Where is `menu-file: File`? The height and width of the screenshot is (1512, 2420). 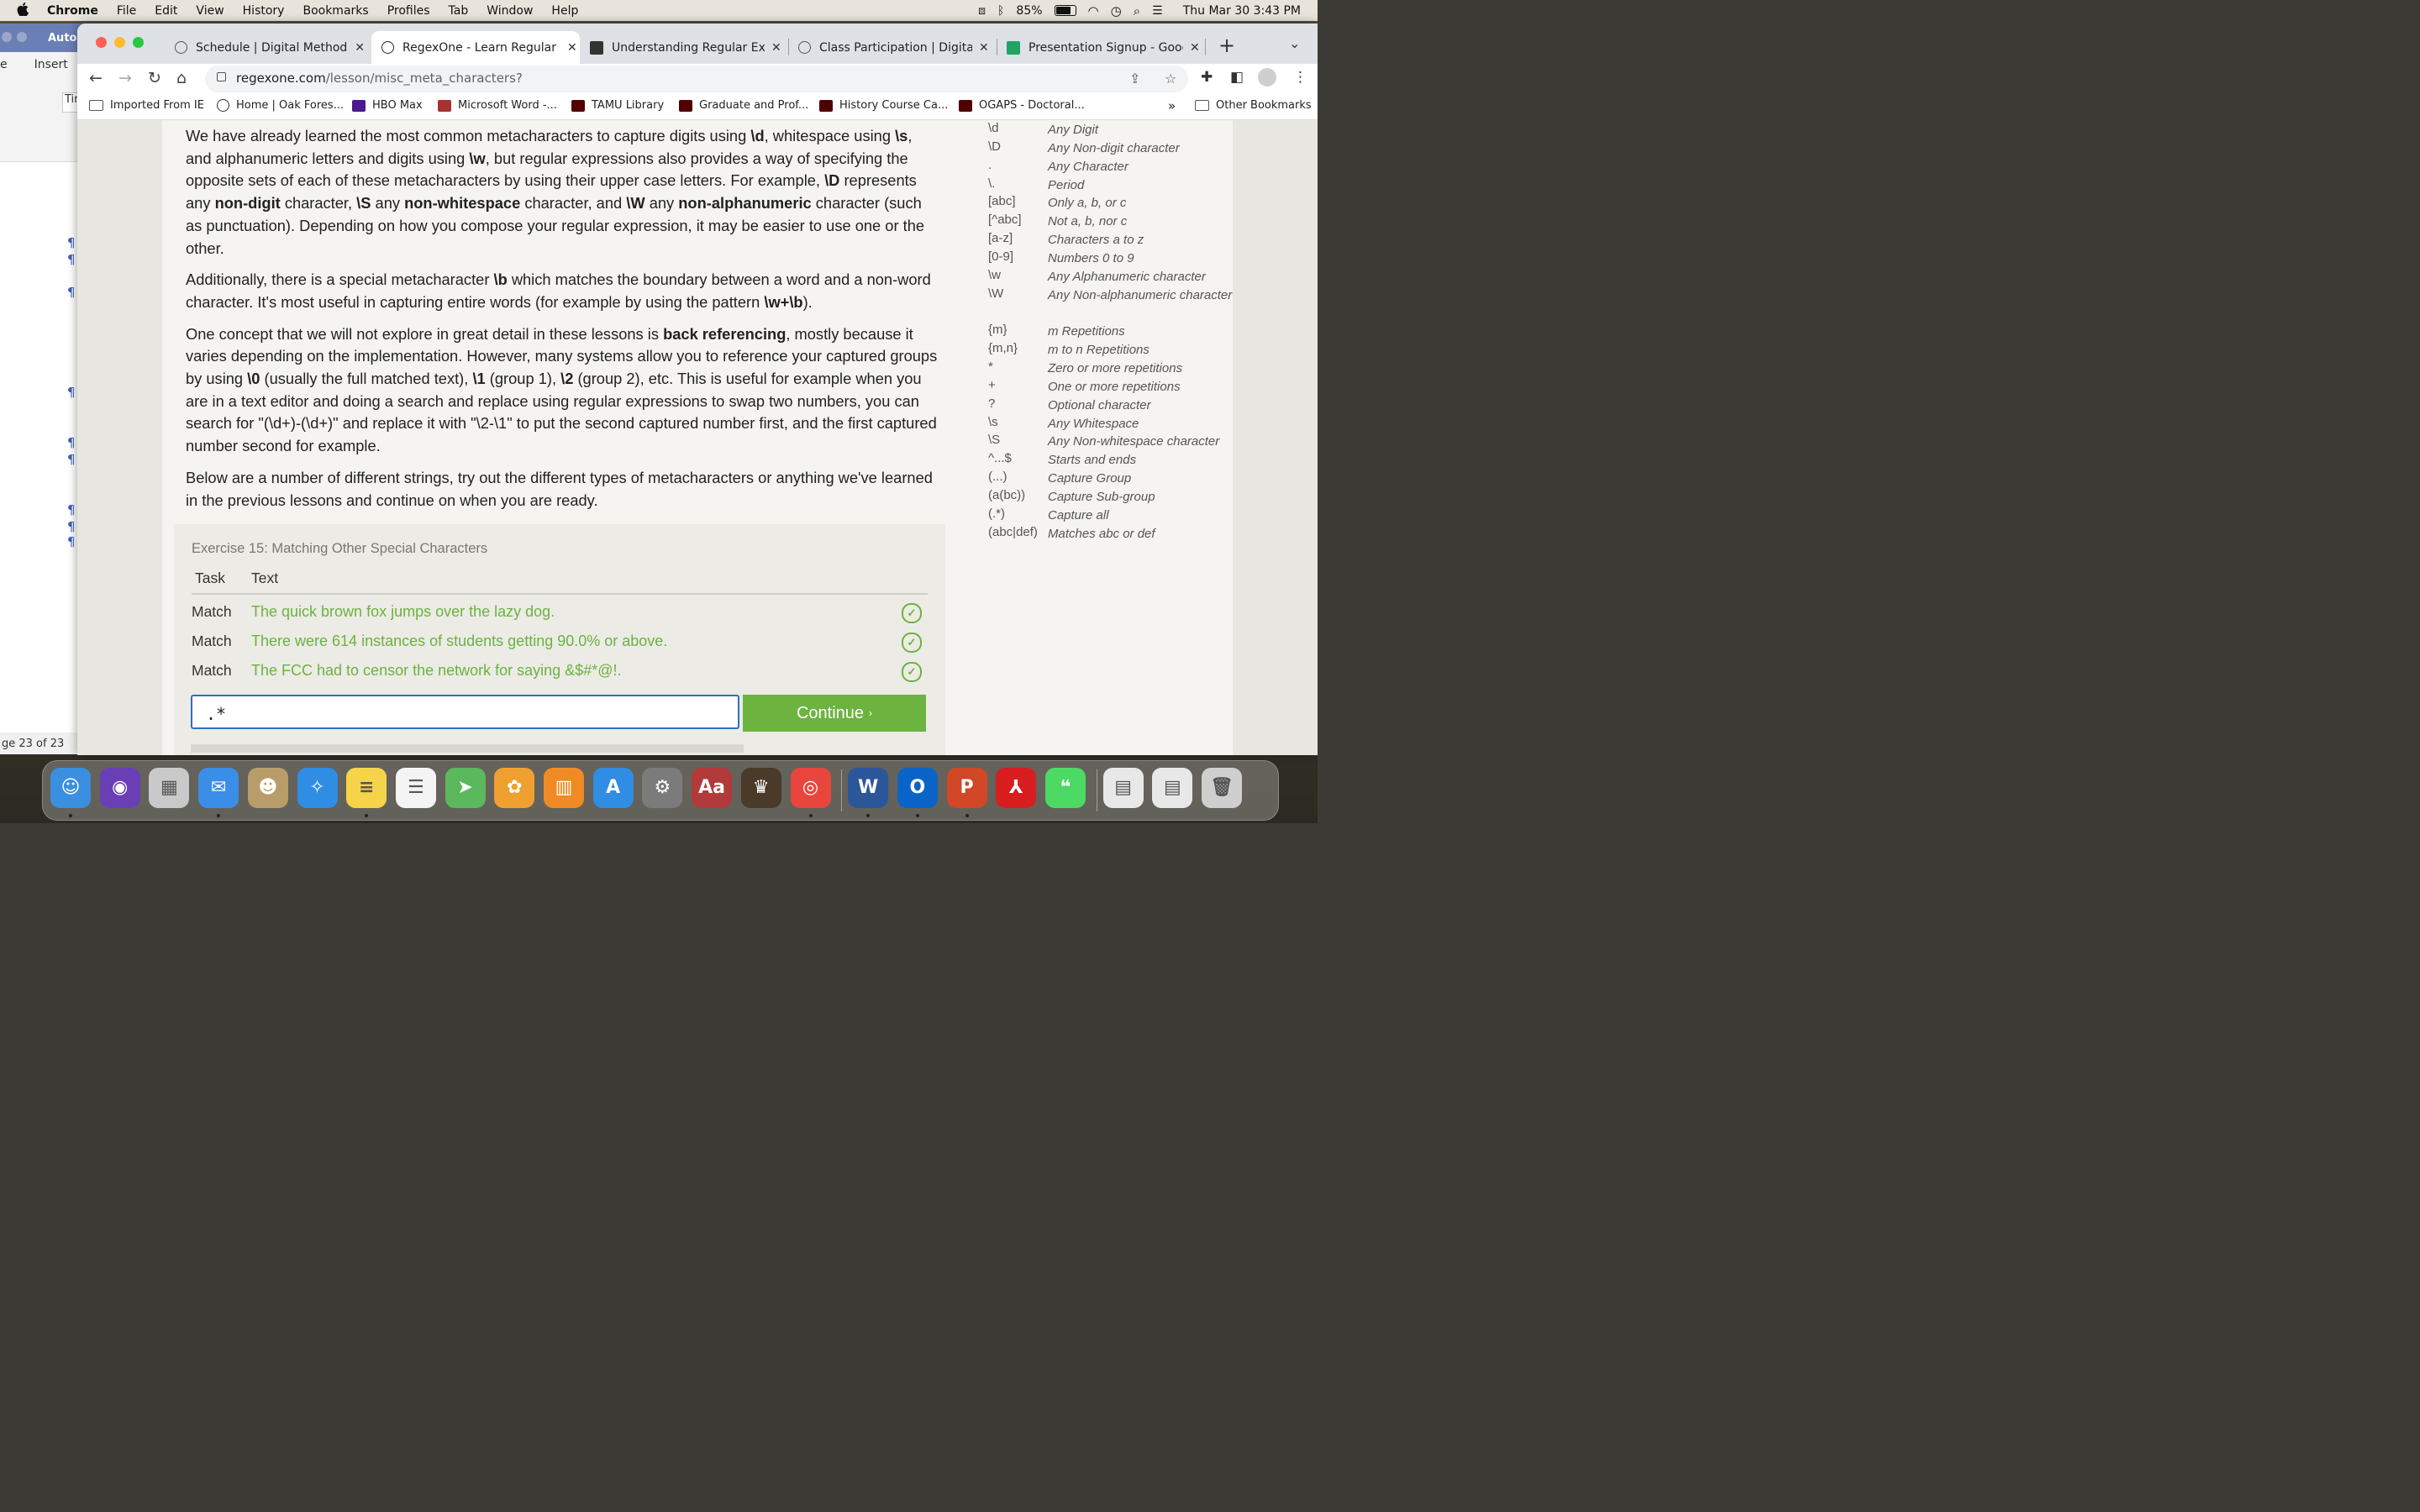 menu-file: File is located at coordinates (127, 11).